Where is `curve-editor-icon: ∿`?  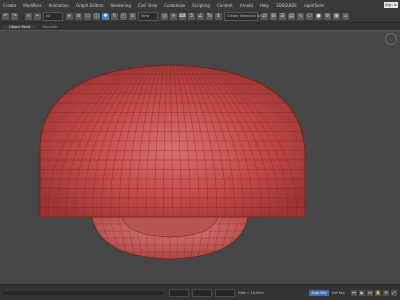
curve-editor-icon: ∿ is located at coordinates (300, 16).